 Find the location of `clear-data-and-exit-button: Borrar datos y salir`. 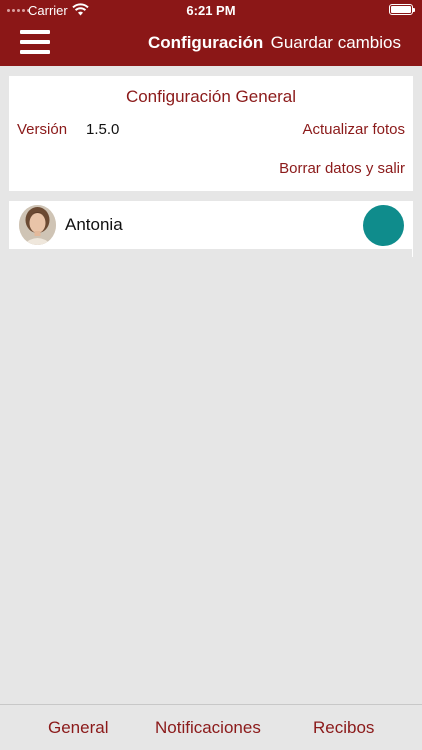

clear-data-and-exit-button: Borrar datos y salir is located at coordinates (342, 168).